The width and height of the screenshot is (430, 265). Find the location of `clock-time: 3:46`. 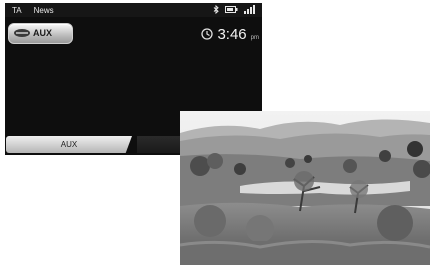

clock-time: 3:46 is located at coordinates (232, 34).